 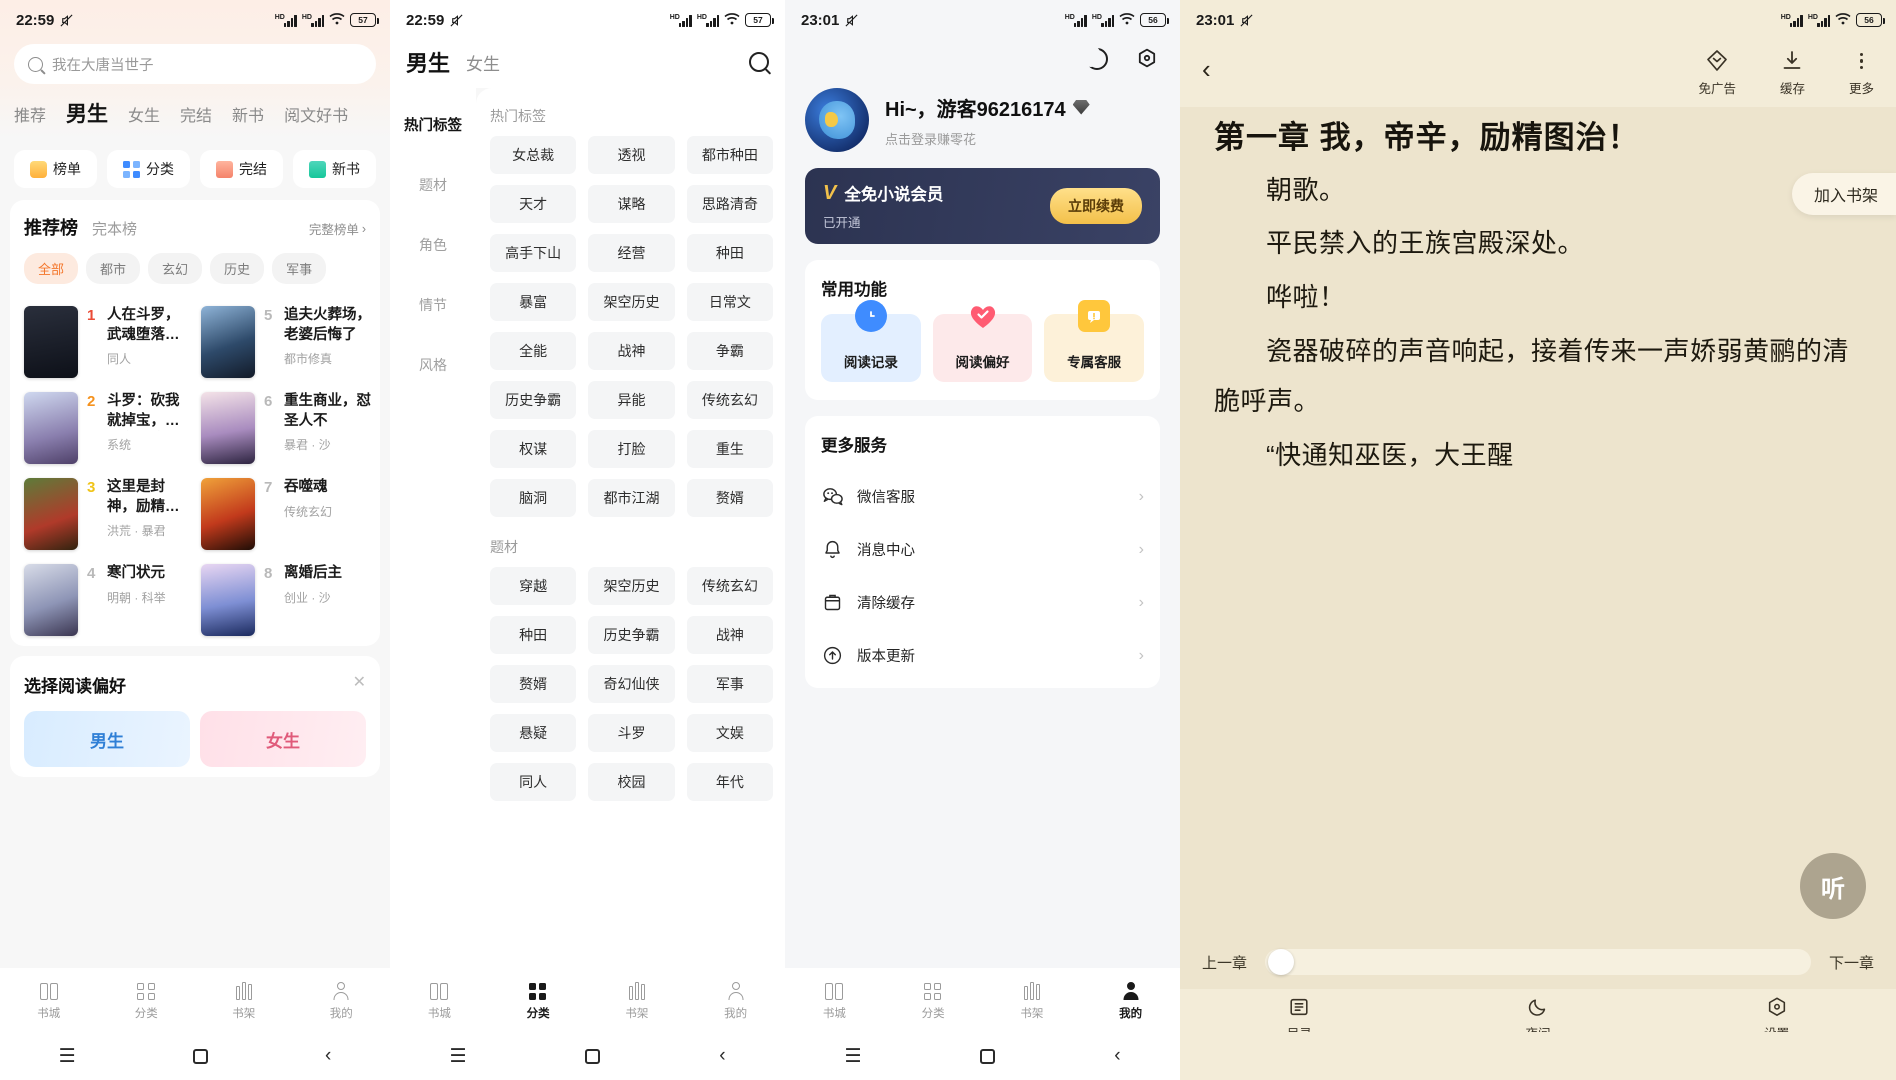 I want to click on tag-chip: 文娱, so click(x=729, y=733).